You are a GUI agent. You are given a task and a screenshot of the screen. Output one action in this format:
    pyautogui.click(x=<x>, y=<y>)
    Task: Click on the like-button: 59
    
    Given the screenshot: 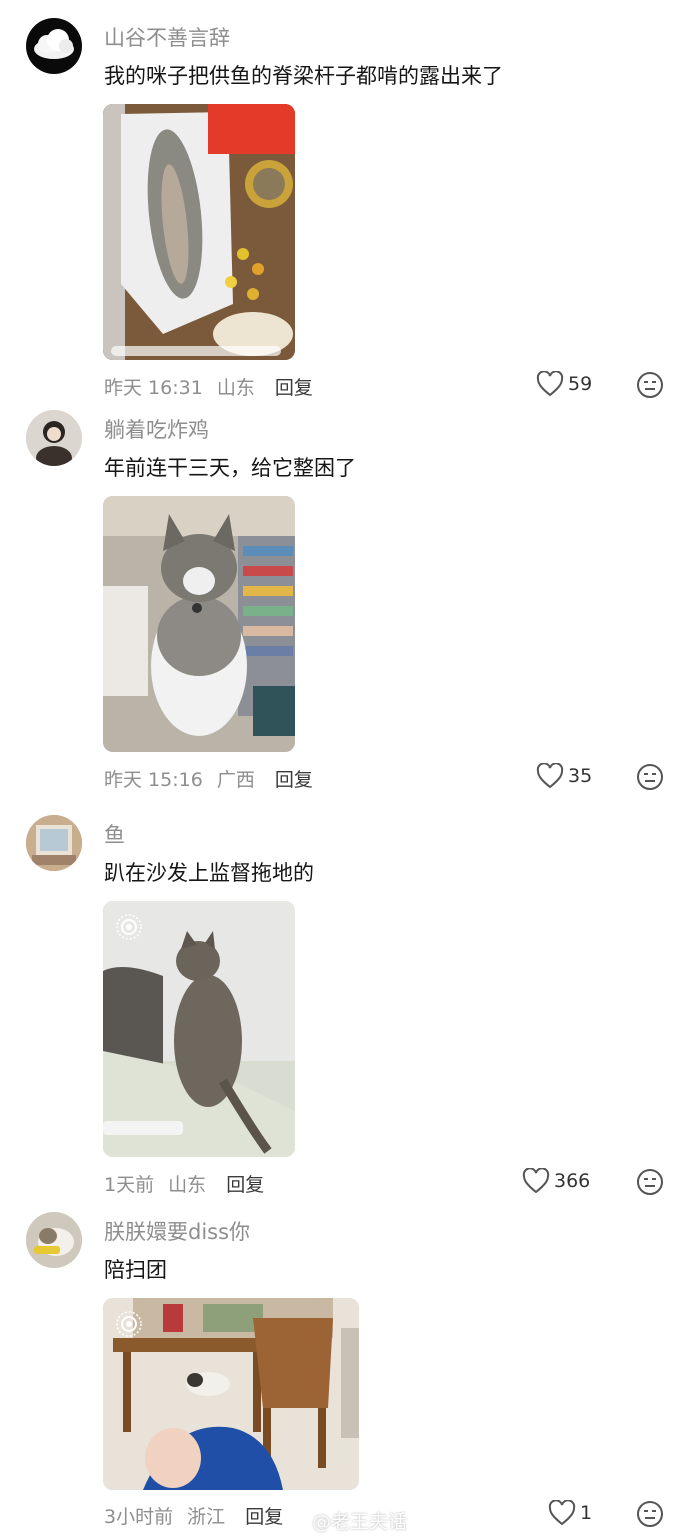 What is the action you would take?
    pyautogui.click(x=564, y=384)
    